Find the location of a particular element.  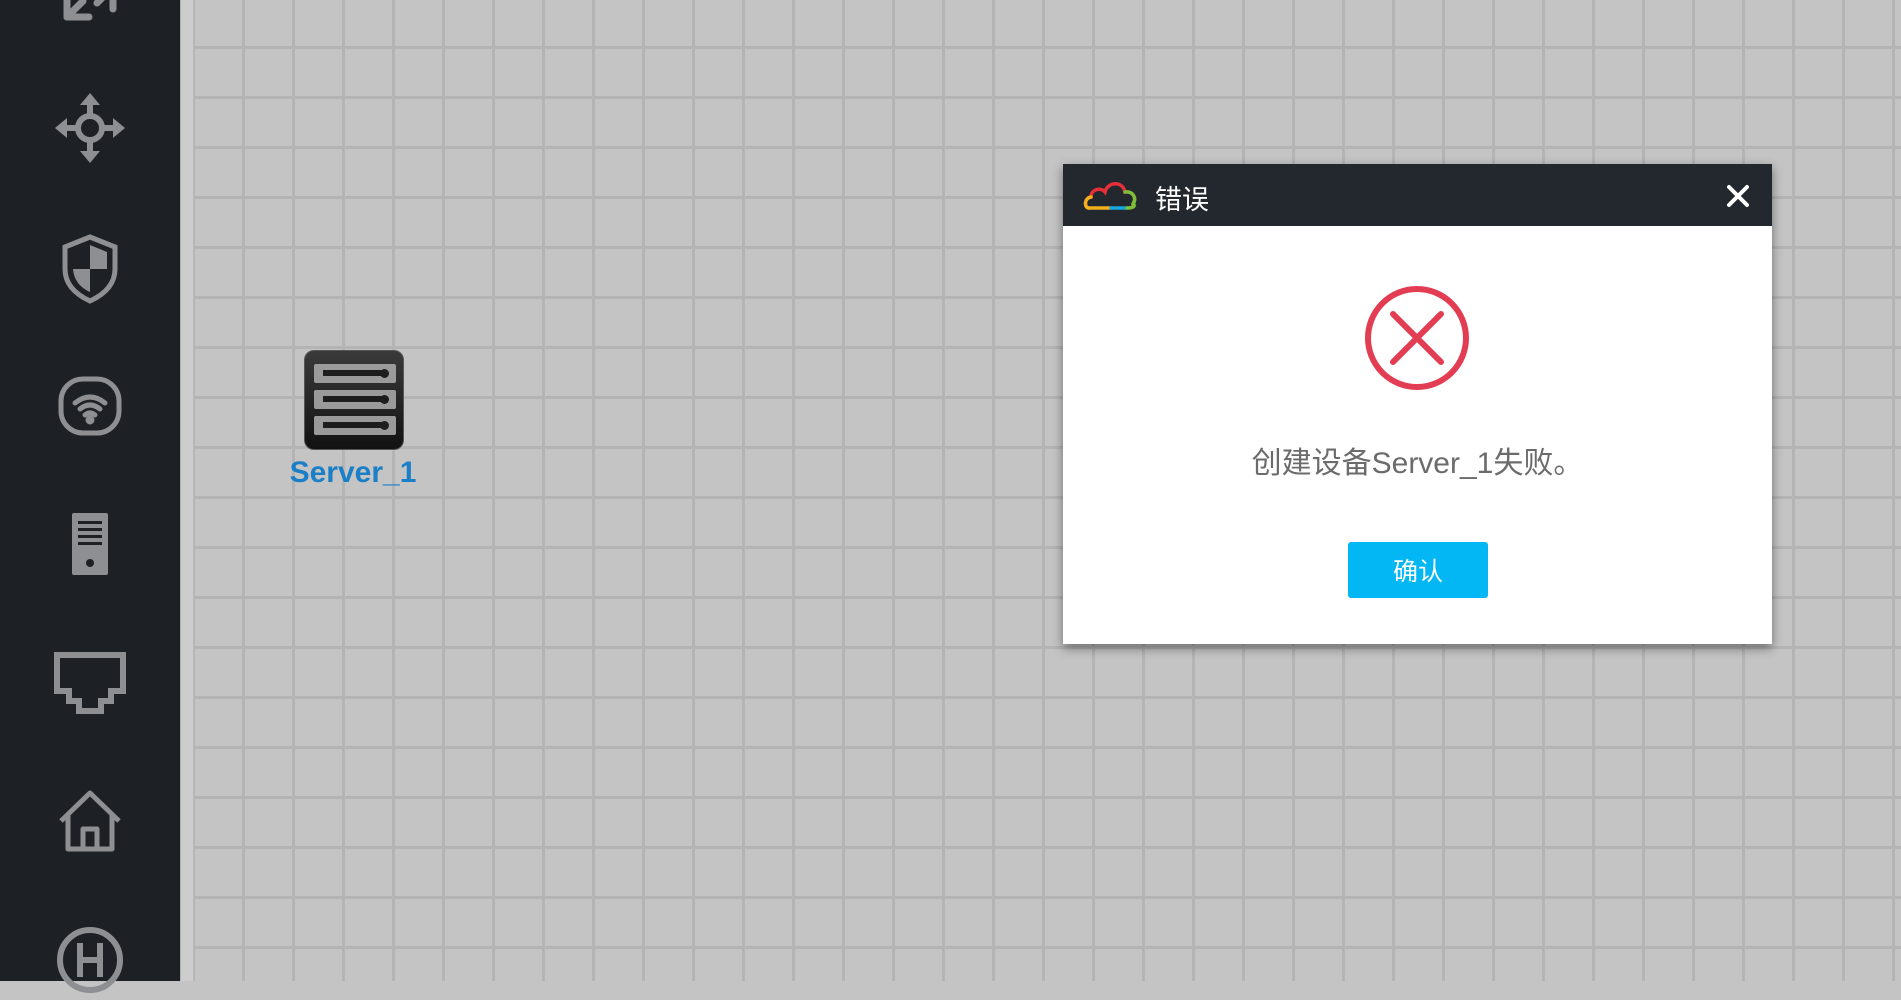

dialog-title: 错误 is located at coordinates (1182, 200).